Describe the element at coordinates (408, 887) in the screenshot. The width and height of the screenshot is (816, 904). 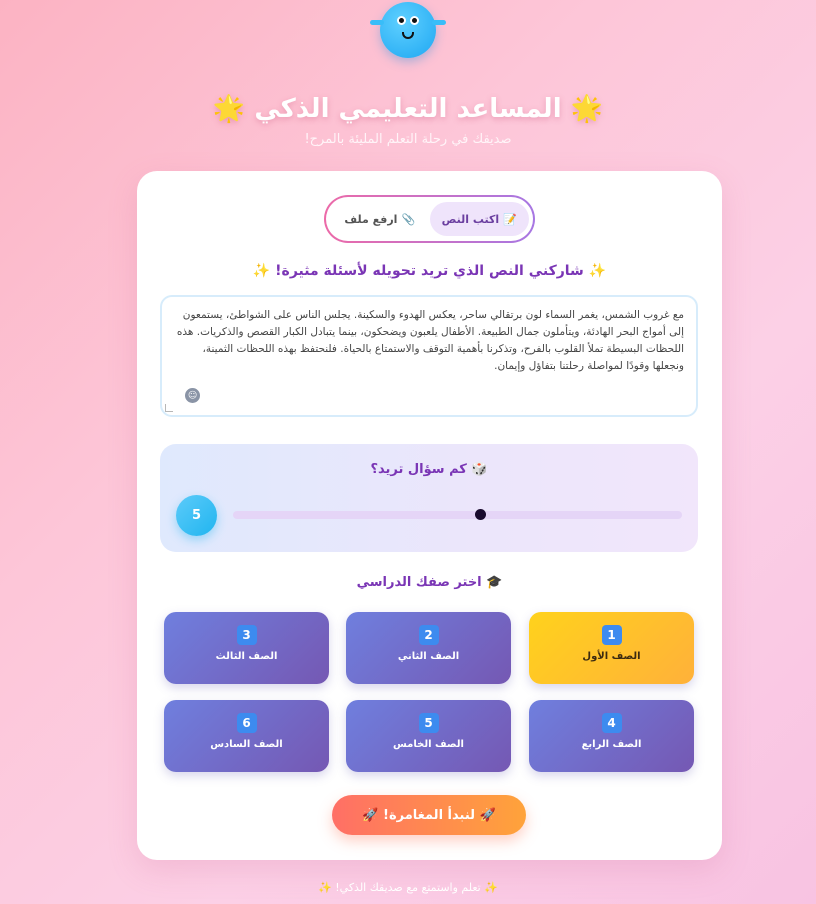
I see `footer-text: ✨ تعلم واستمتع مع صديقك الذكي! ✨` at that location.